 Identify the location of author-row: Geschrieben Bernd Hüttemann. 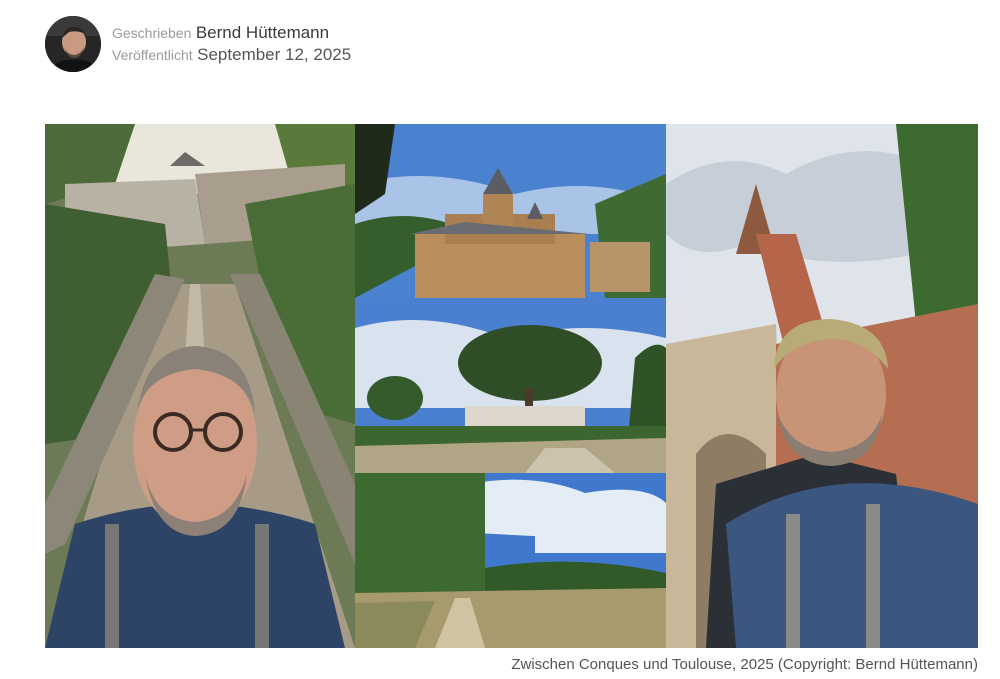
(231, 33).